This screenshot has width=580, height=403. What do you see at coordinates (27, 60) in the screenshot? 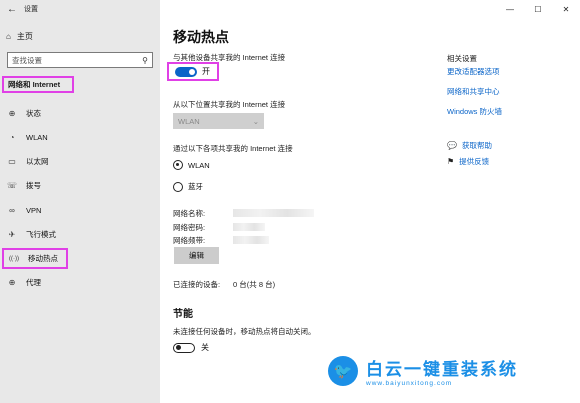
I see `search-placeholder: 查找设置` at bounding box center [27, 60].